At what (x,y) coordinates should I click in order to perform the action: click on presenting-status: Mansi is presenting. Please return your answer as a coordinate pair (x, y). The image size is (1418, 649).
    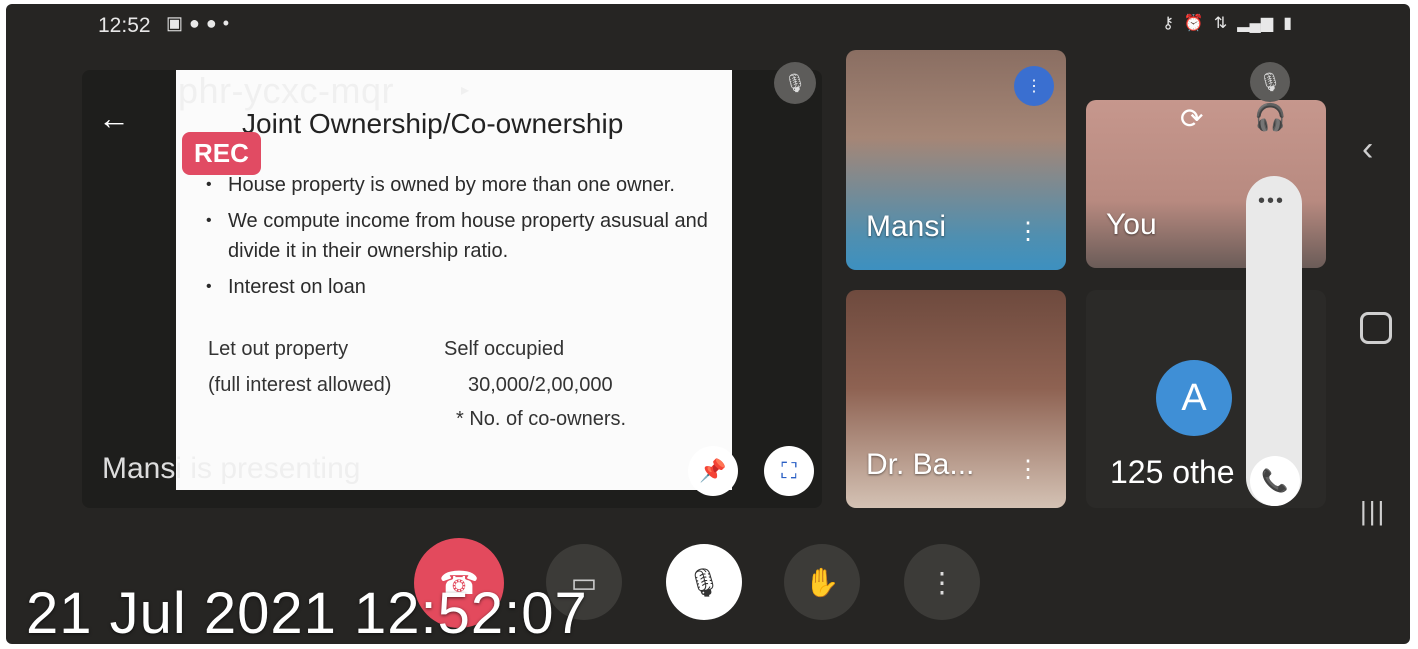
    Looking at the image, I should click on (231, 468).